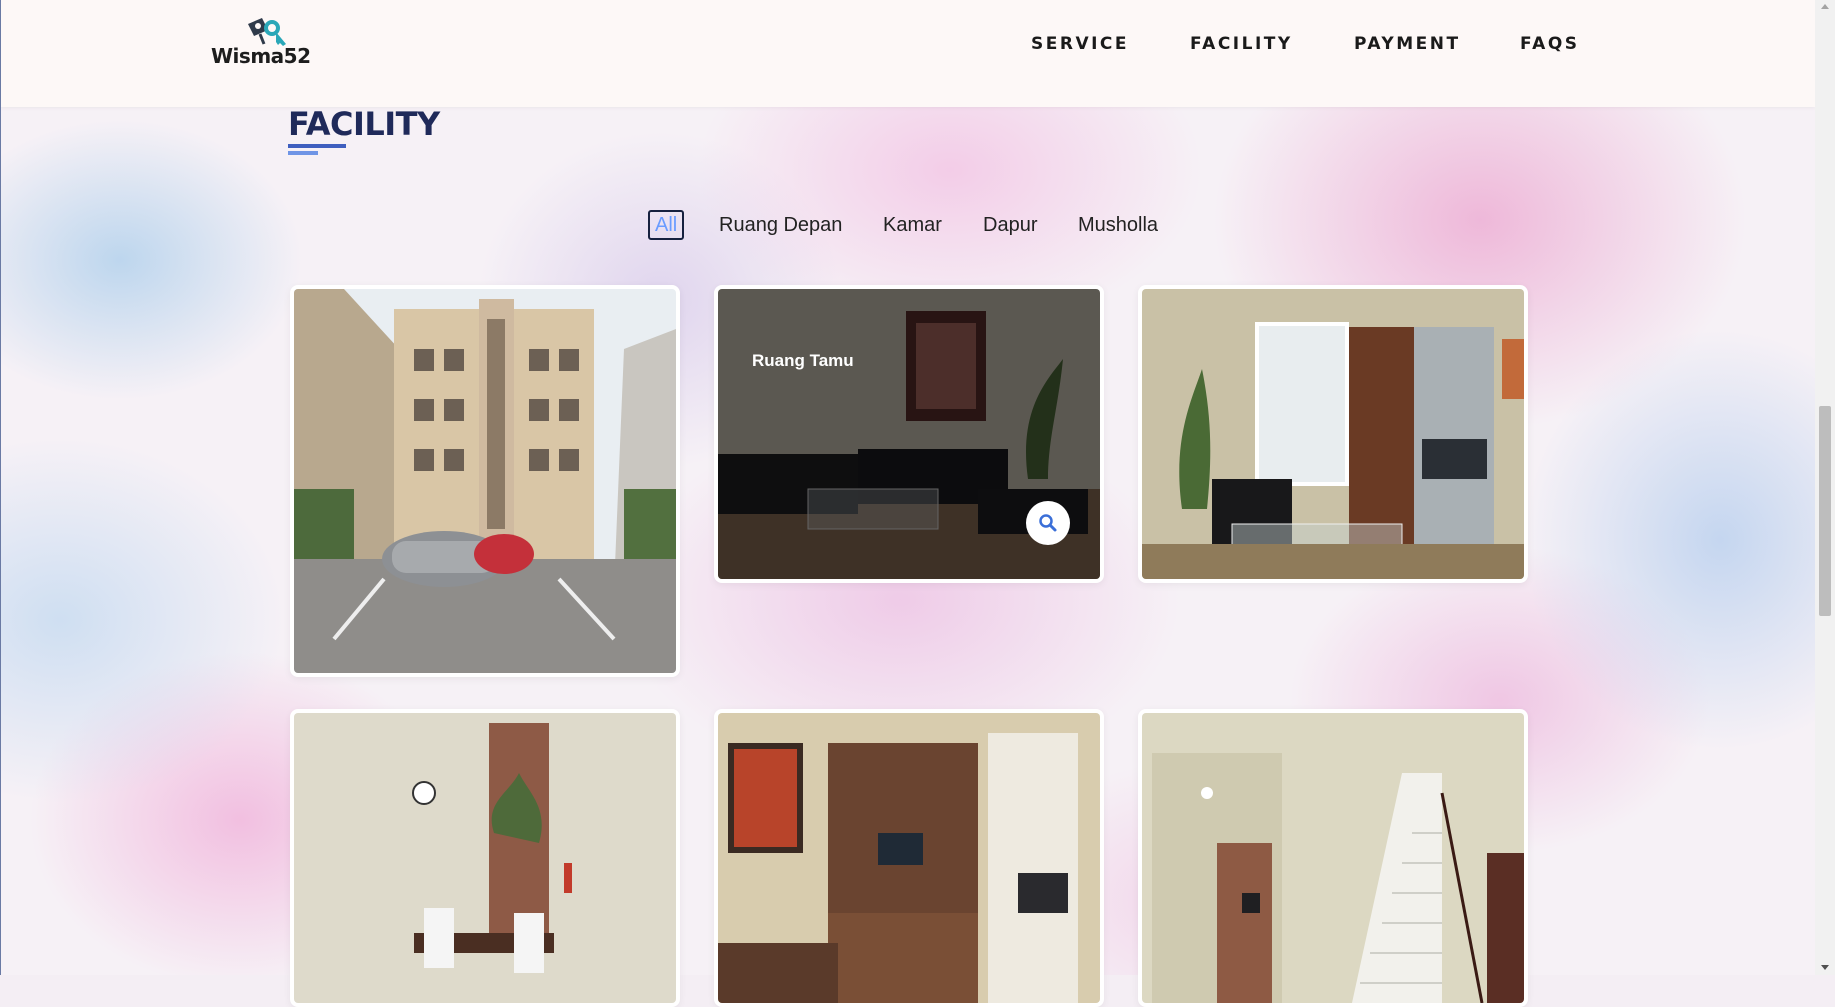 The width and height of the screenshot is (1835, 1007). Describe the element at coordinates (1825, 967) in the screenshot. I see `scroll-down-arrow-icon` at that location.